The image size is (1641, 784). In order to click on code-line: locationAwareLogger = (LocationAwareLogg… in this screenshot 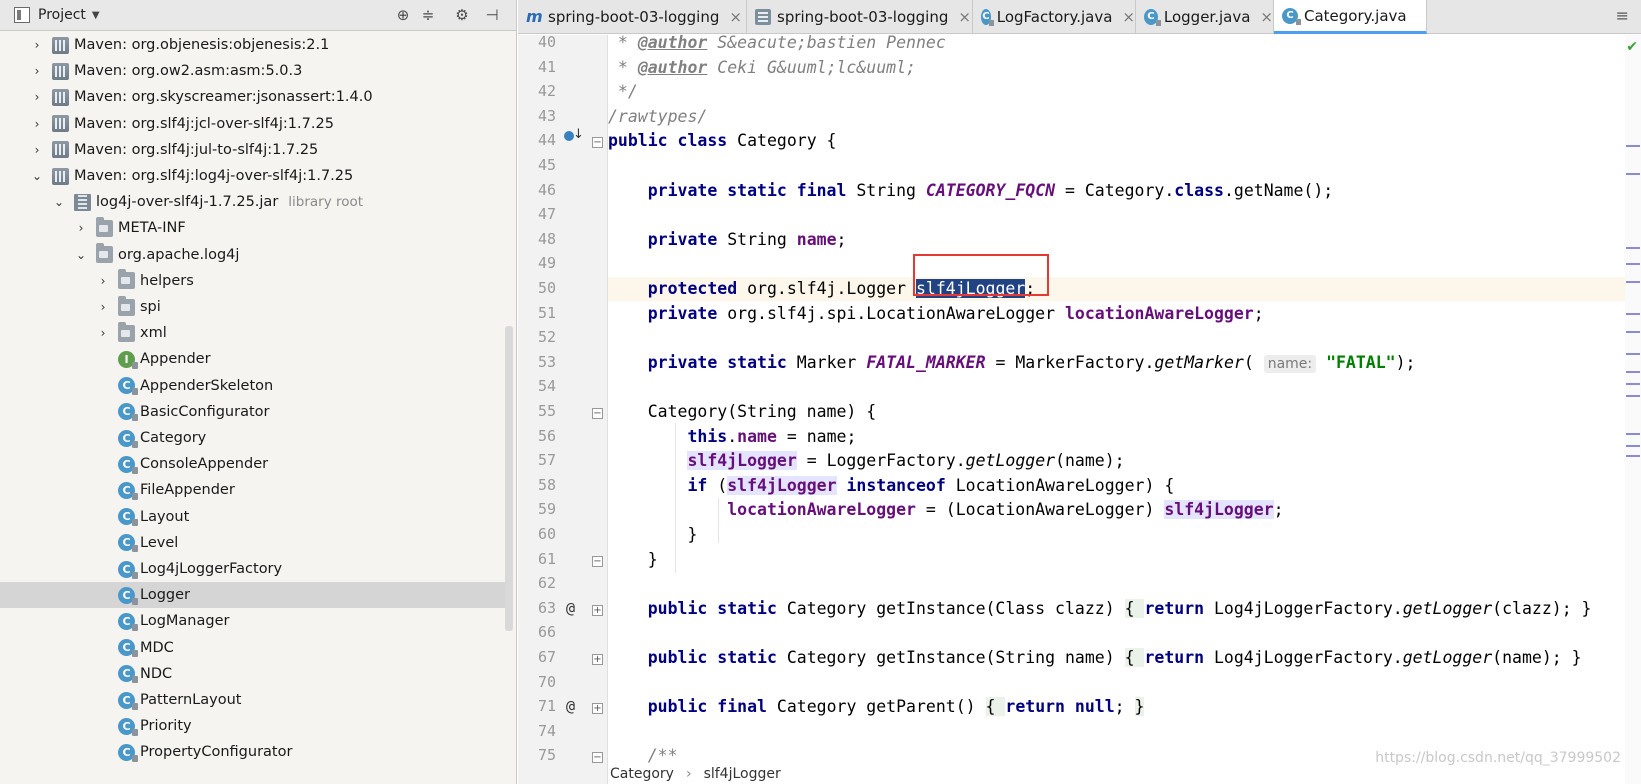, I will do `click(1124, 510)`.